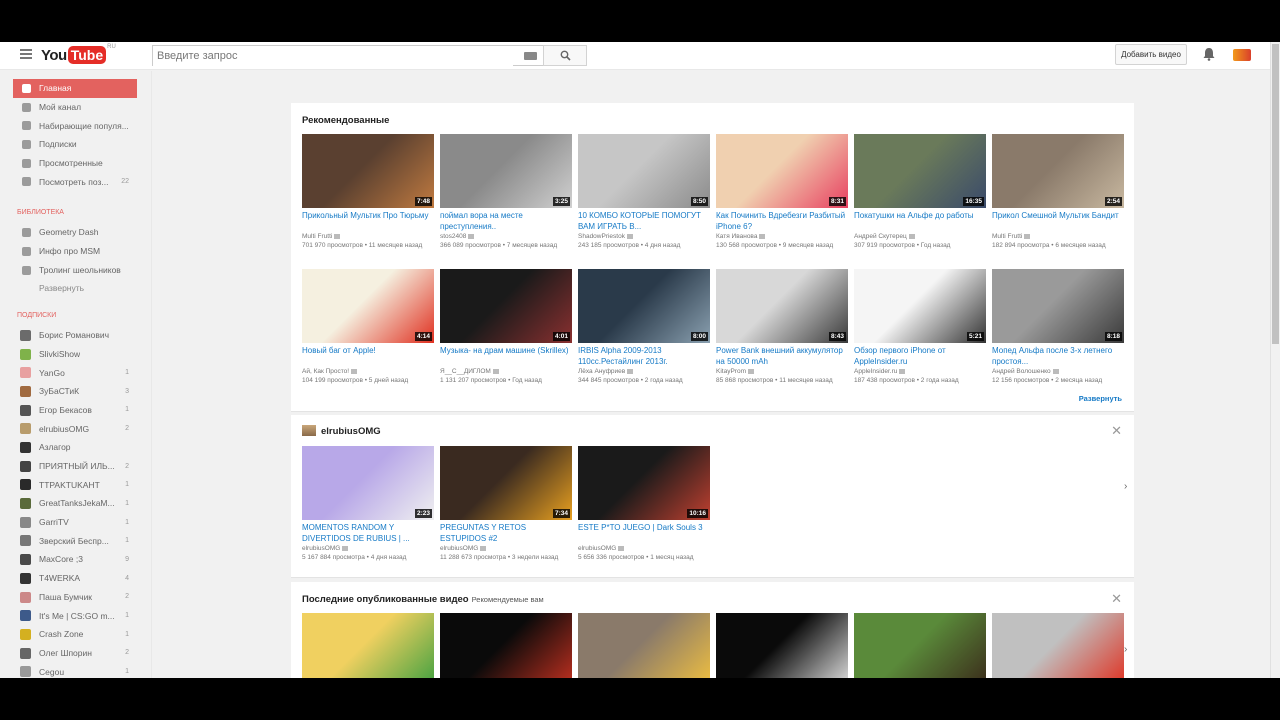  What do you see at coordinates (75, 522) in the screenshot?
I see `subscription-item: GarriTV 1` at bounding box center [75, 522].